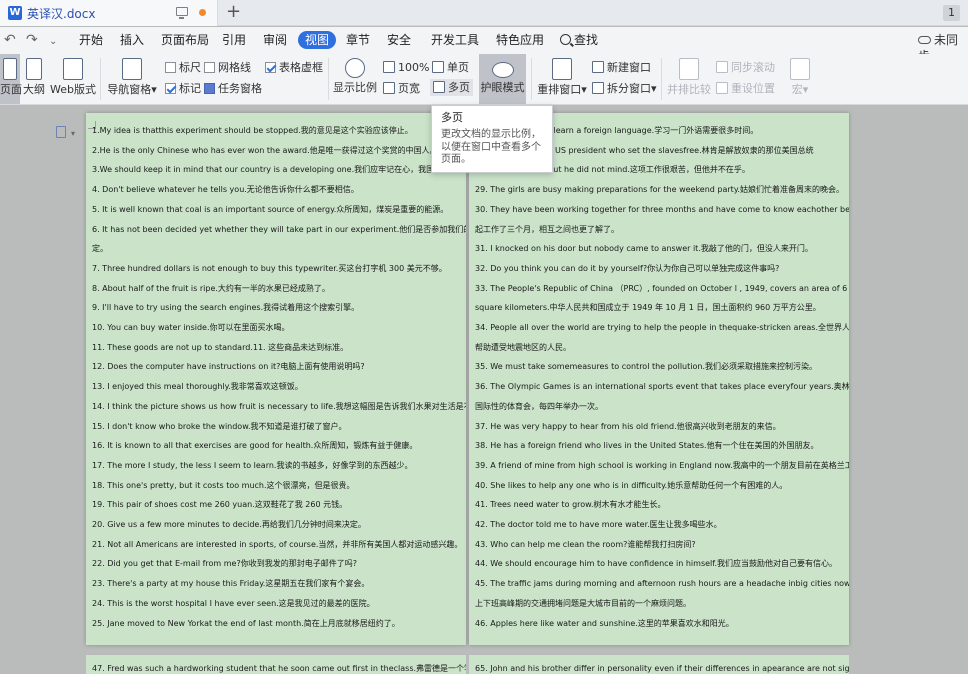 Image resolution: width=968 pixels, height=674 pixels. Describe the element at coordinates (951, 13) in the screenshot. I see `window-count-badge: 1` at that location.